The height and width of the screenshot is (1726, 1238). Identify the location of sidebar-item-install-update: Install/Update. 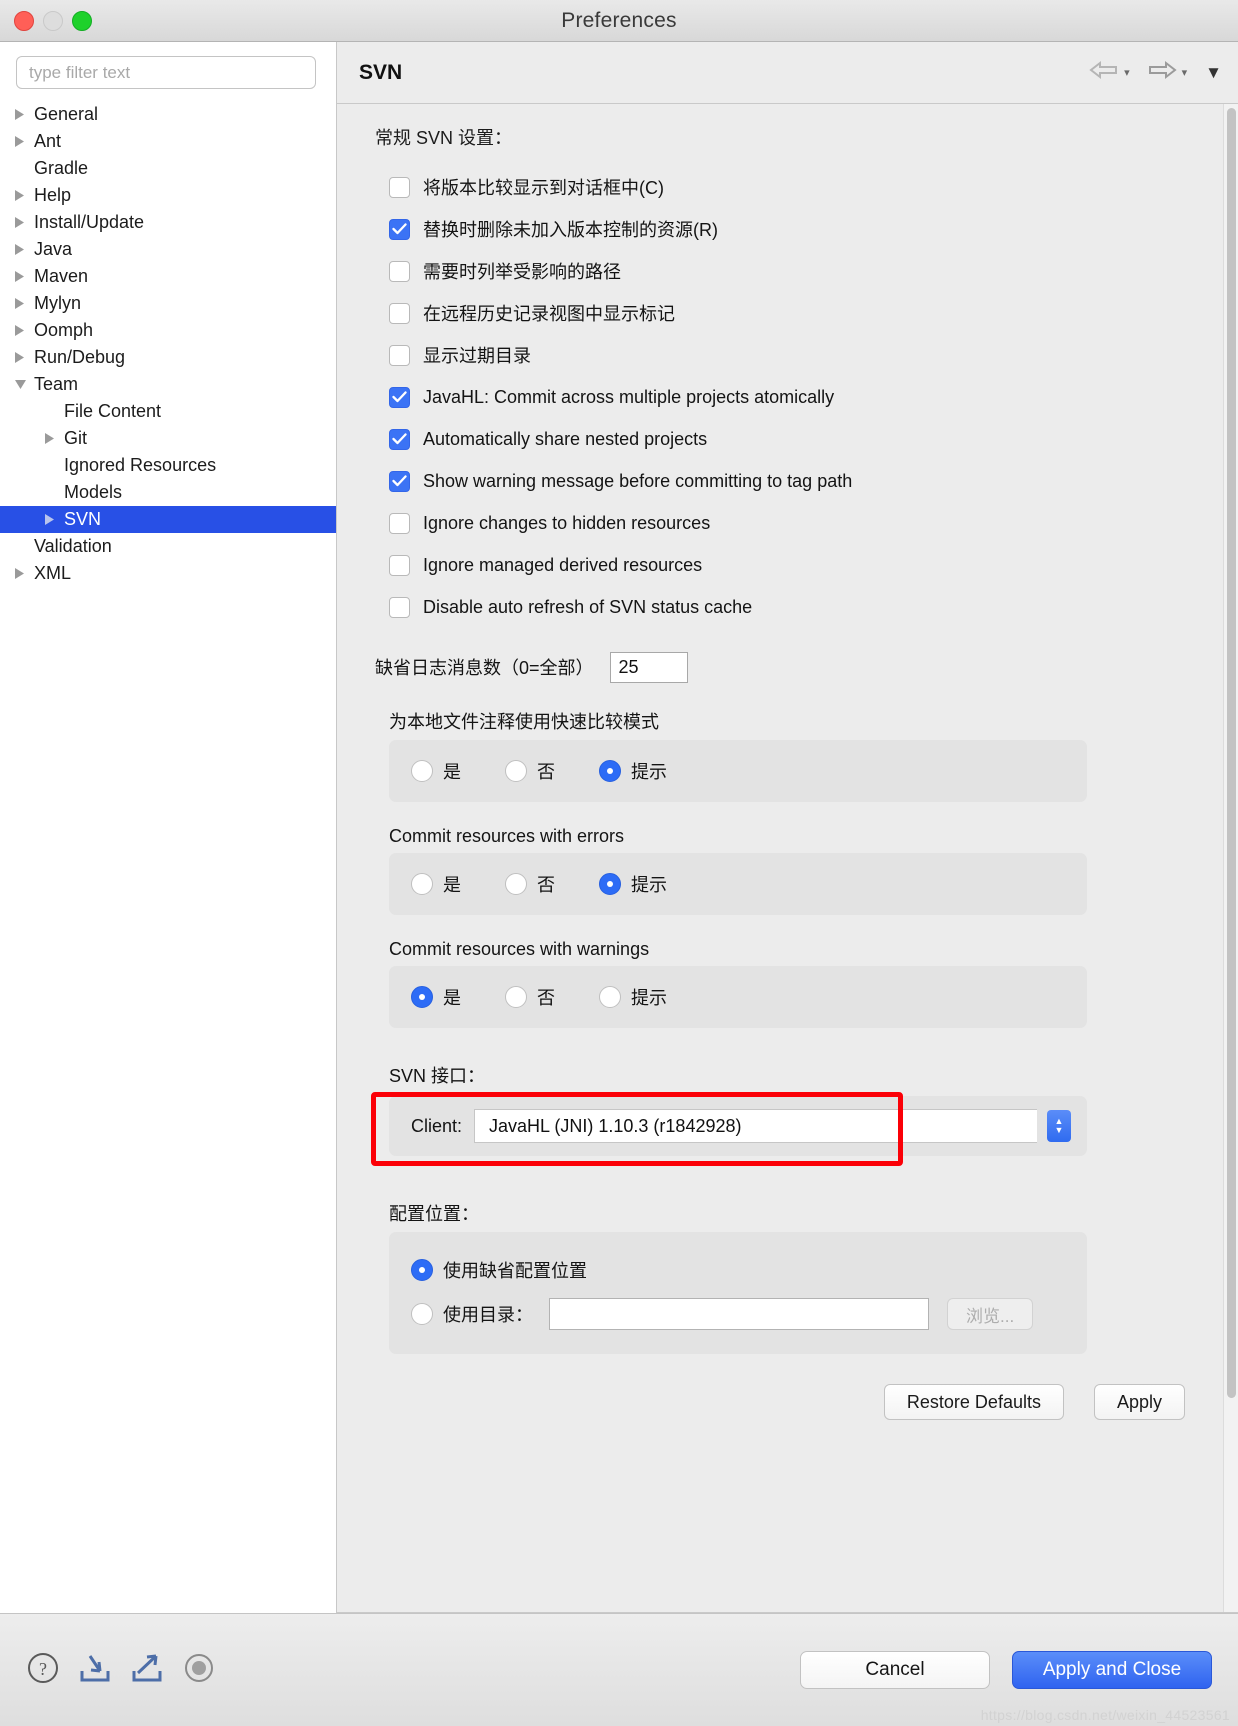
(168, 222).